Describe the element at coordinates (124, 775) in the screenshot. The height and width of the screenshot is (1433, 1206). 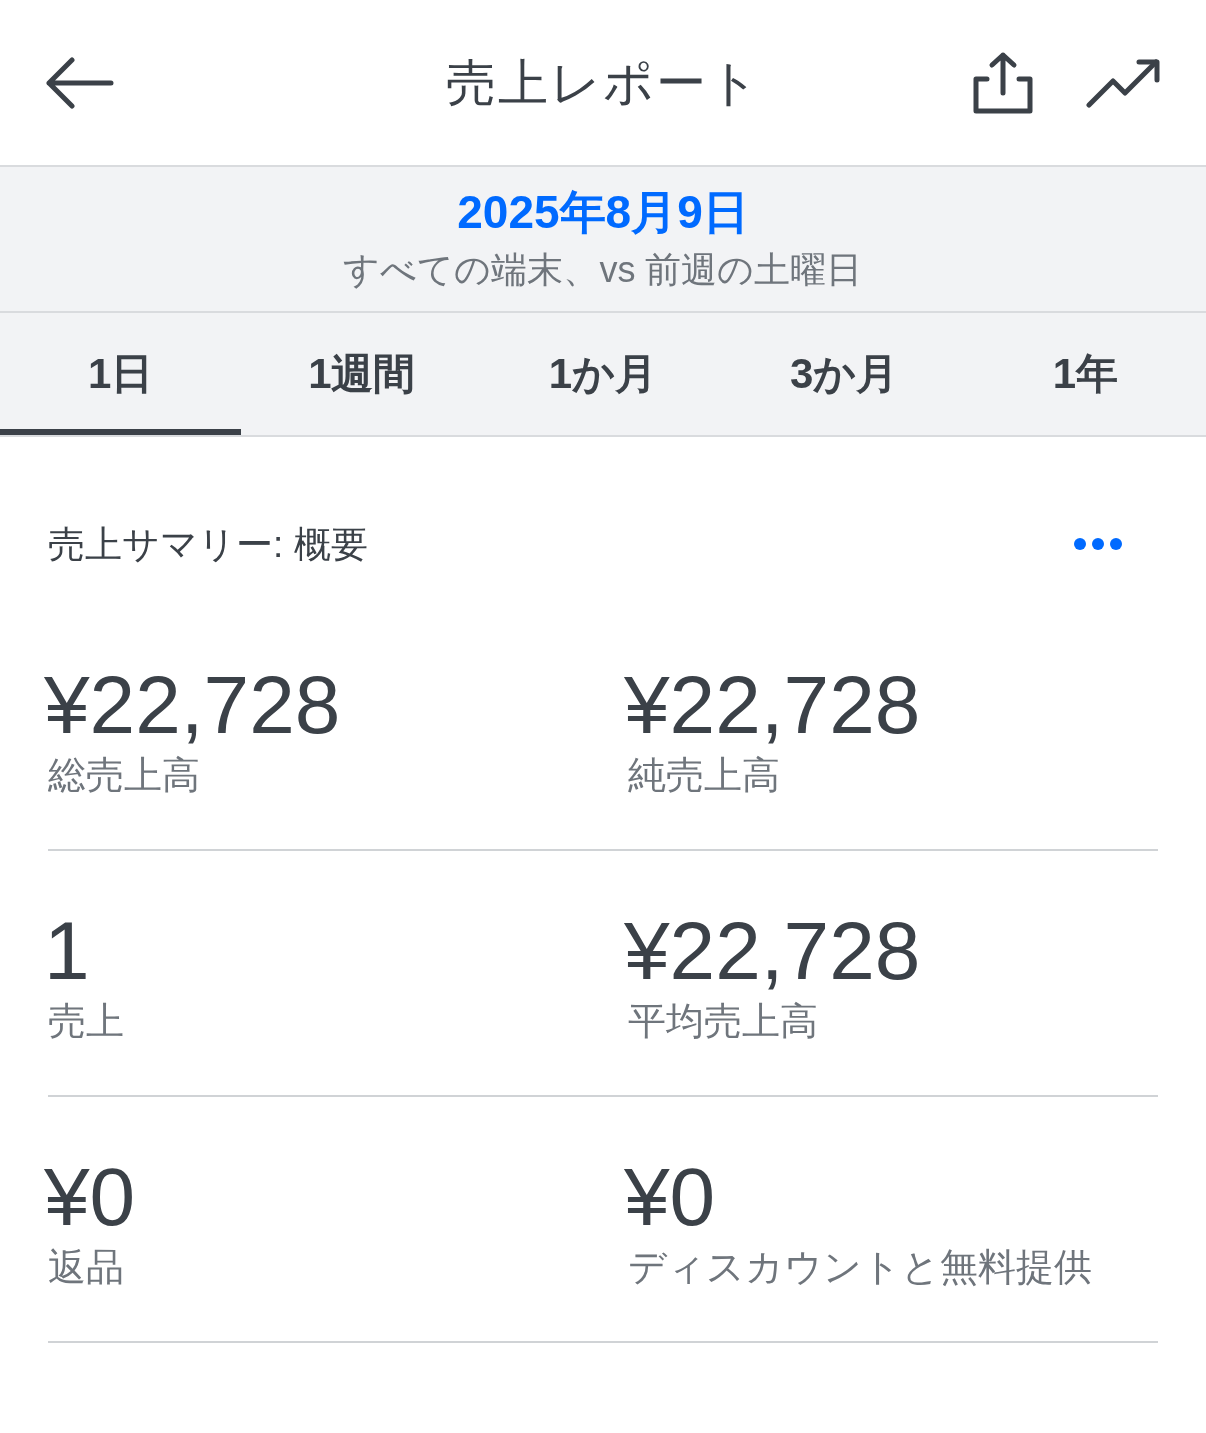
I see `metric-label: 総売上高` at that location.